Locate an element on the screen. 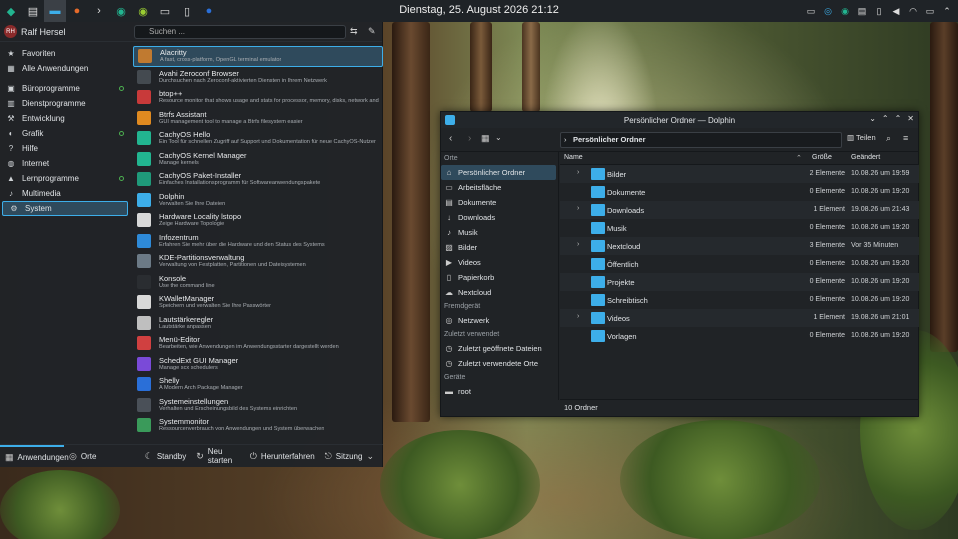  place-item: ◷ Zuletzt geöffnete Dateien is located at coordinates (499, 348).